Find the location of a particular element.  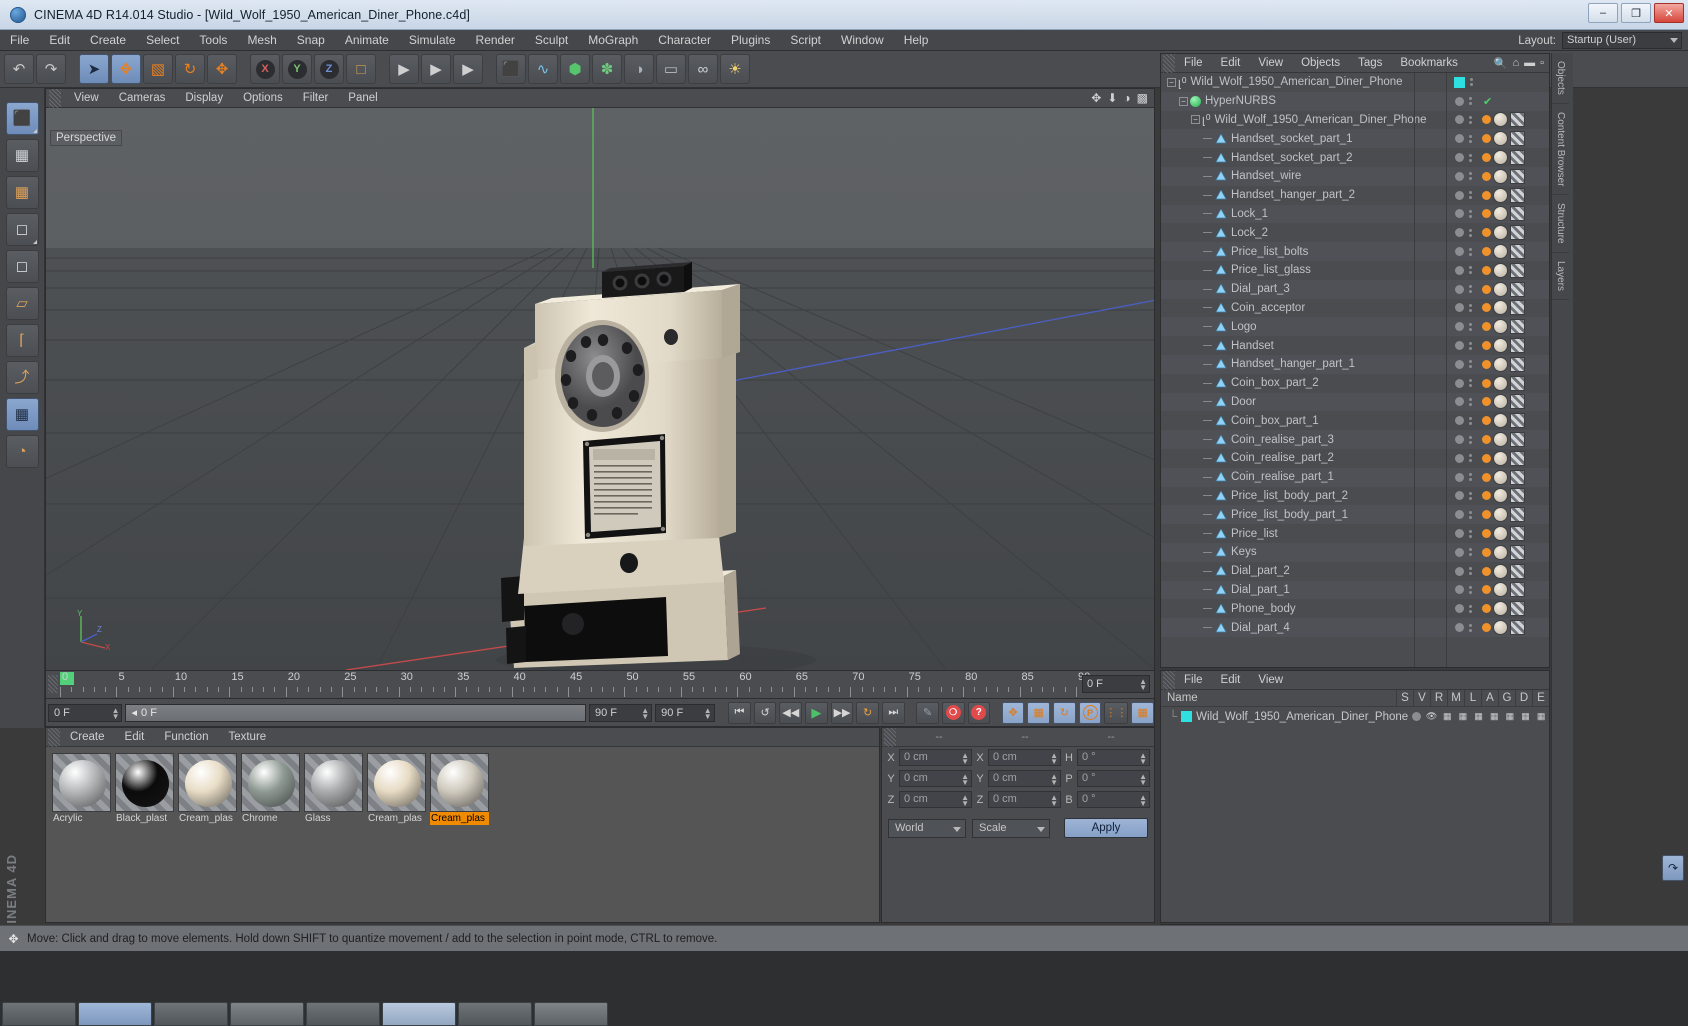

preview-range-bar: ◂ 0 F is located at coordinates (355, 712).